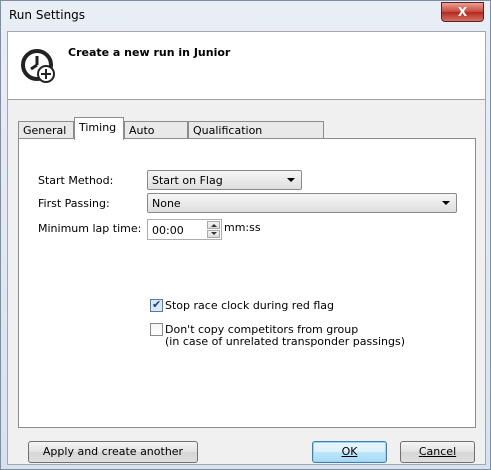  Describe the element at coordinates (113, 452) in the screenshot. I see `apply-and-create-another-button: Apply and create another` at that location.